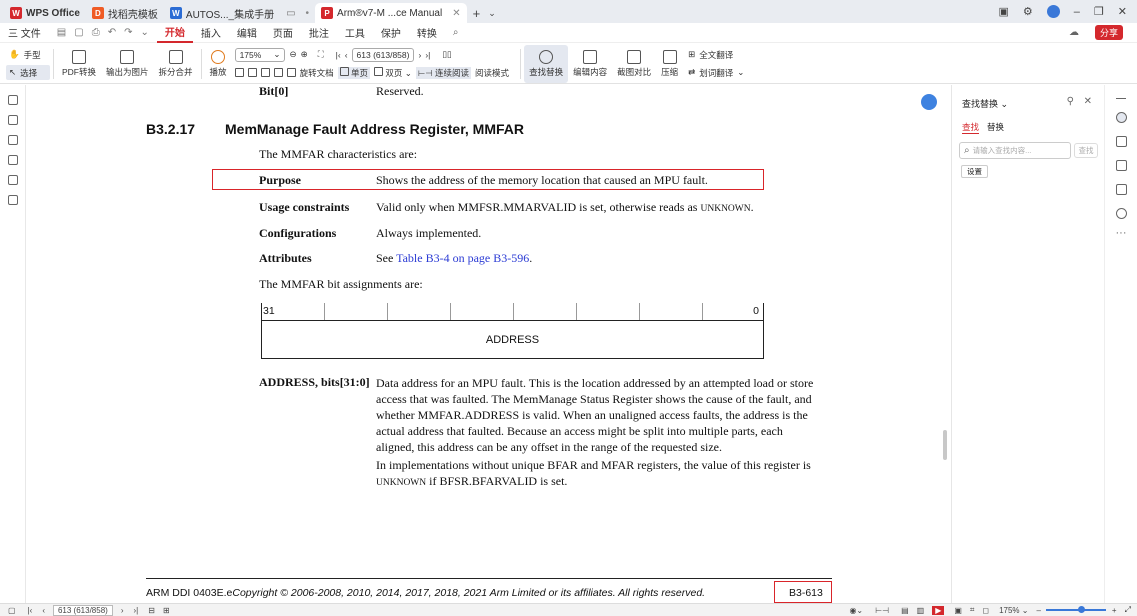 This screenshot has height=616, width=1137. I want to click on zoom-out-icon: ⊖, so click(292, 54).